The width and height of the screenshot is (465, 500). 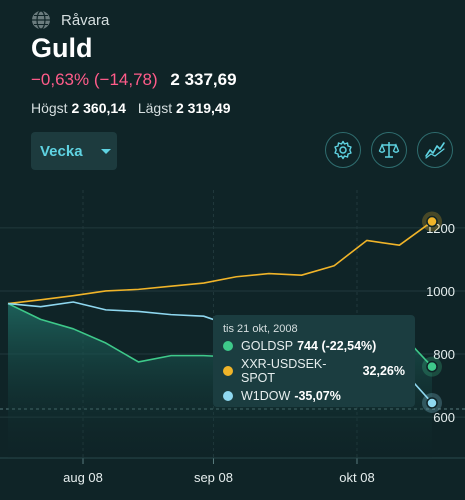 I want to click on tooltip-series-name: GOLDSP, so click(x=267, y=346).